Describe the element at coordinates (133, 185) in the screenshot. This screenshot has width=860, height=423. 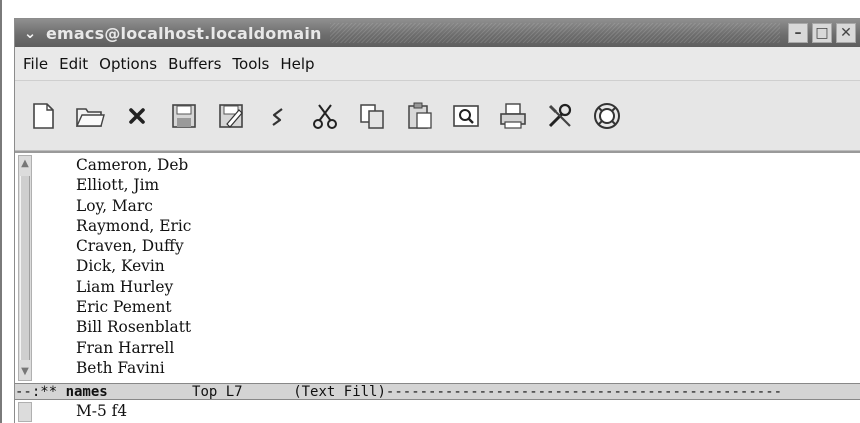
I see `buffer-line: Elliott, Jim` at that location.